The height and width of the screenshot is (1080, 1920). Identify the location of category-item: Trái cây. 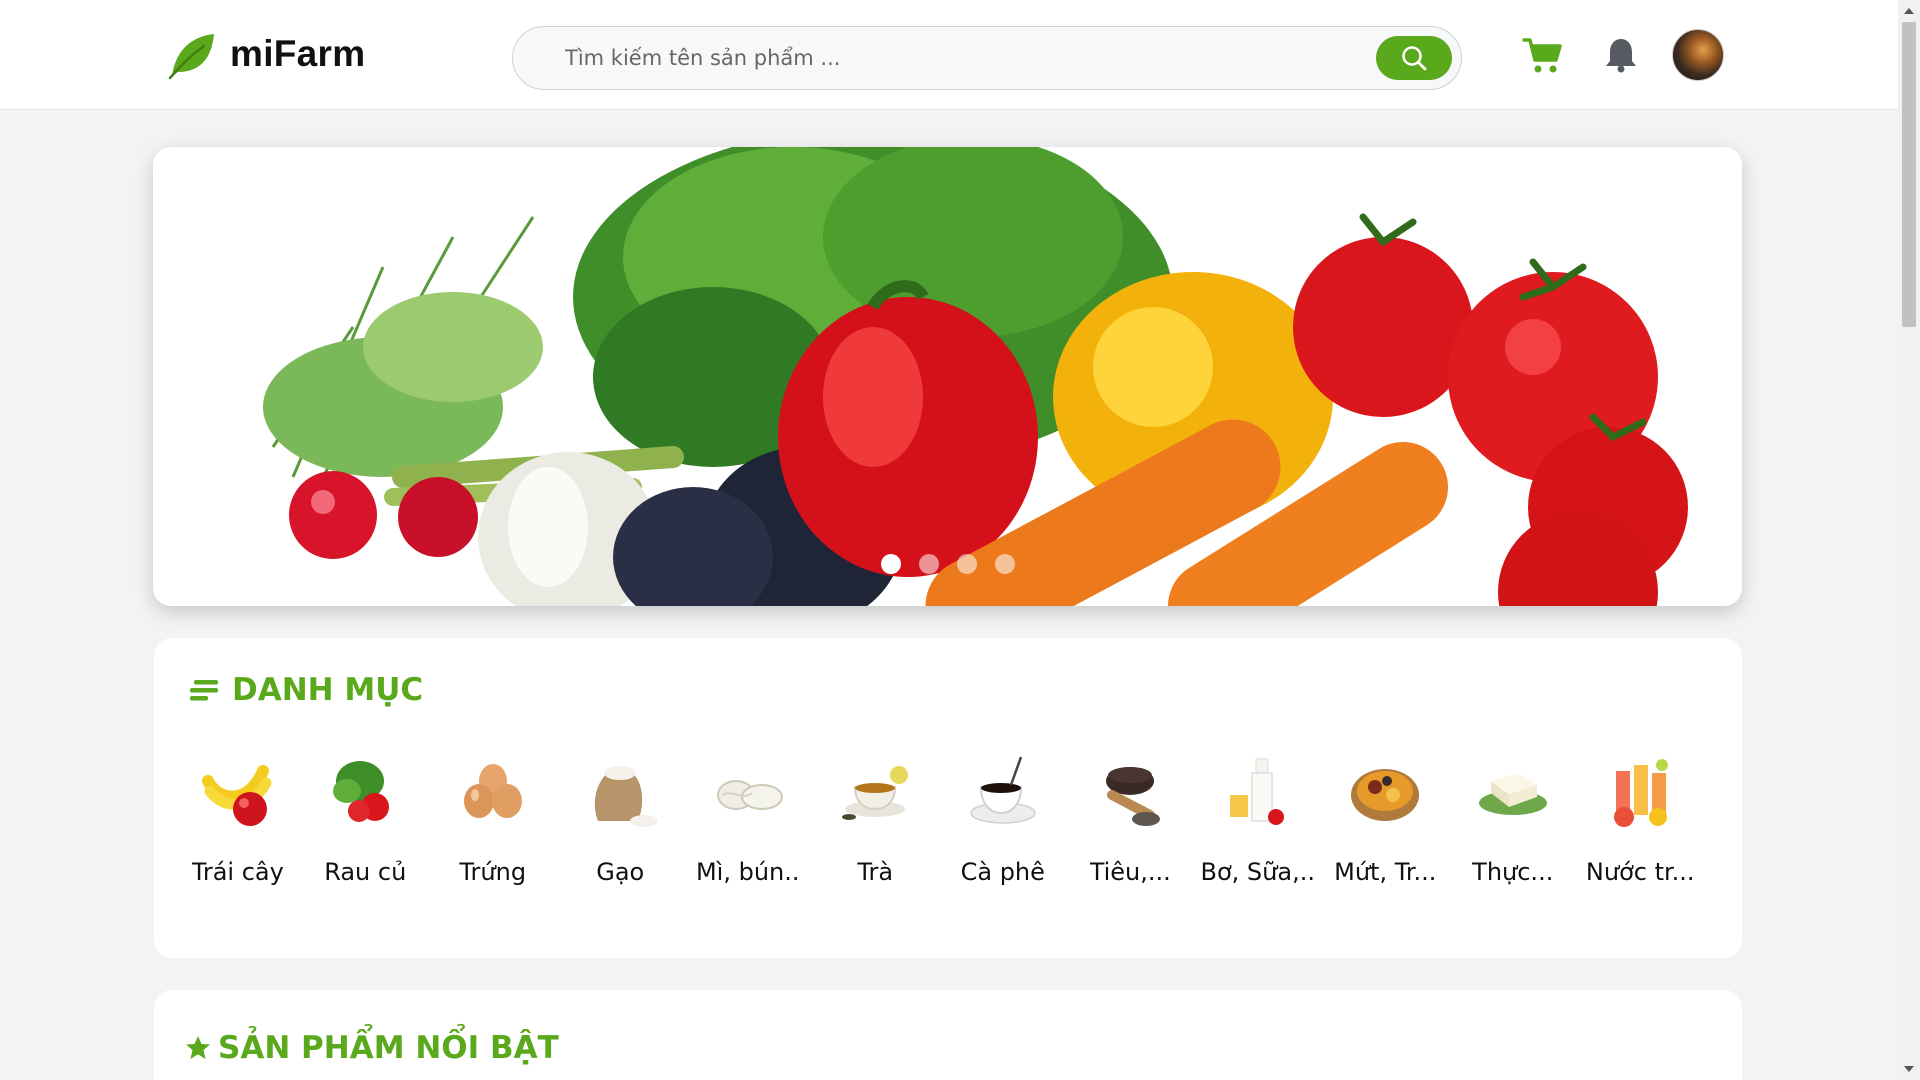
(238, 816).